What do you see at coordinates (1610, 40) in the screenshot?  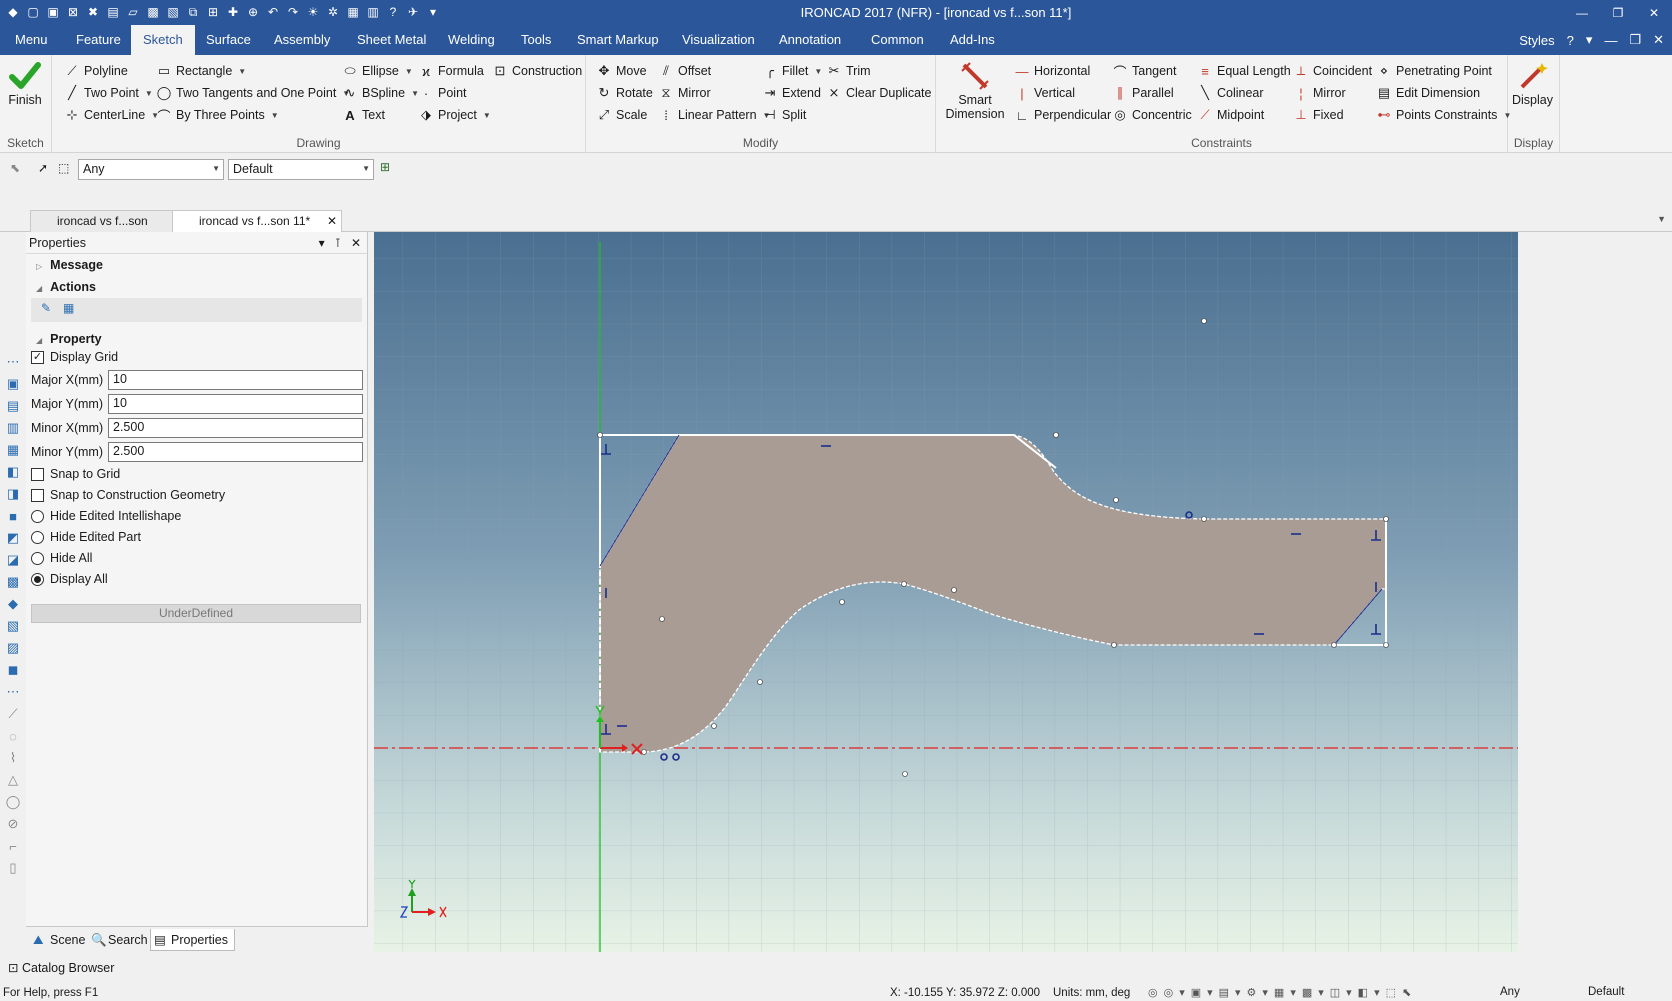 I see `ribbon-minimize-icon: —` at bounding box center [1610, 40].